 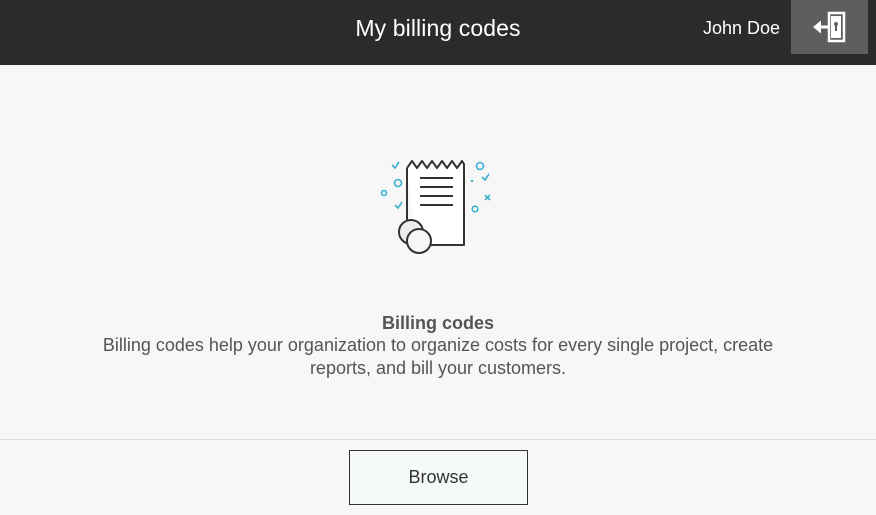 I want to click on empty-state-title: Billing codes, so click(x=438, y=323).